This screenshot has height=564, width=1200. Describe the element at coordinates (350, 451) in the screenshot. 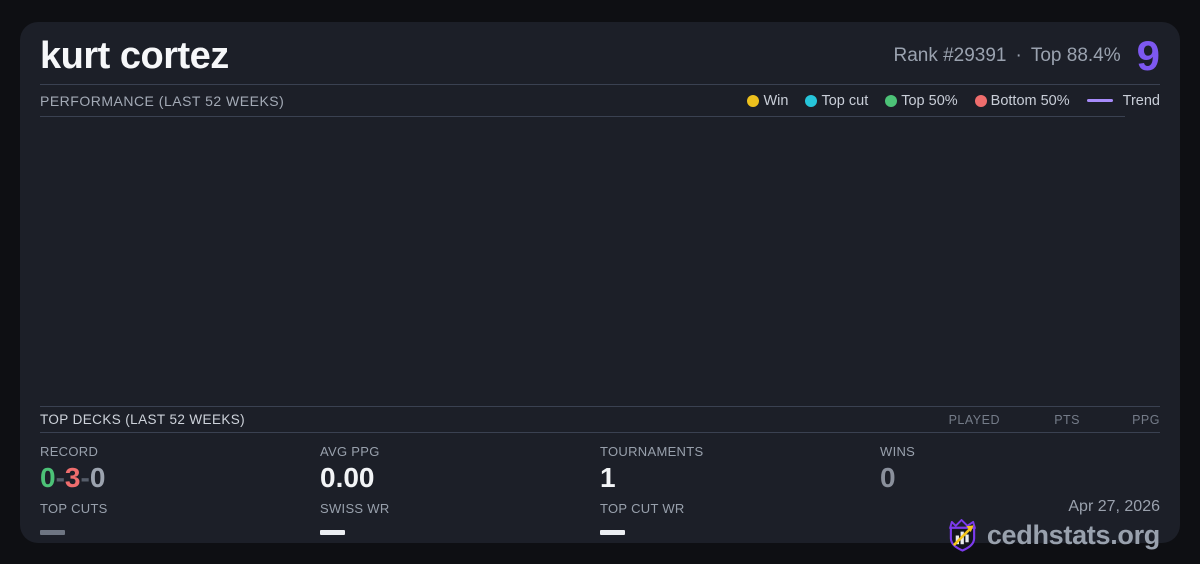

I see `stat-label: AVG PPG` at that location.